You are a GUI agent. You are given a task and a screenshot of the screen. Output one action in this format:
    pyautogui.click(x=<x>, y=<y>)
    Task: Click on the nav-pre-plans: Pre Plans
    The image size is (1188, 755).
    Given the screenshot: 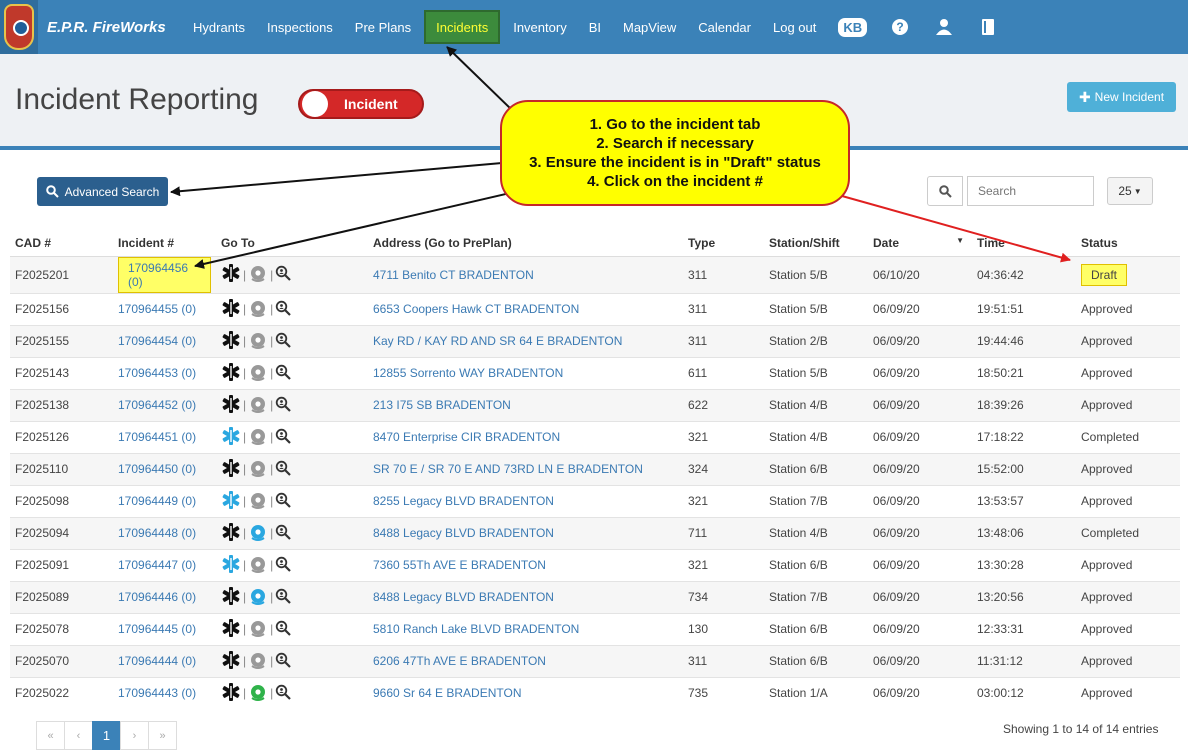 What is the action you would take?
    pyautogui.click(x=383, y=27)
    